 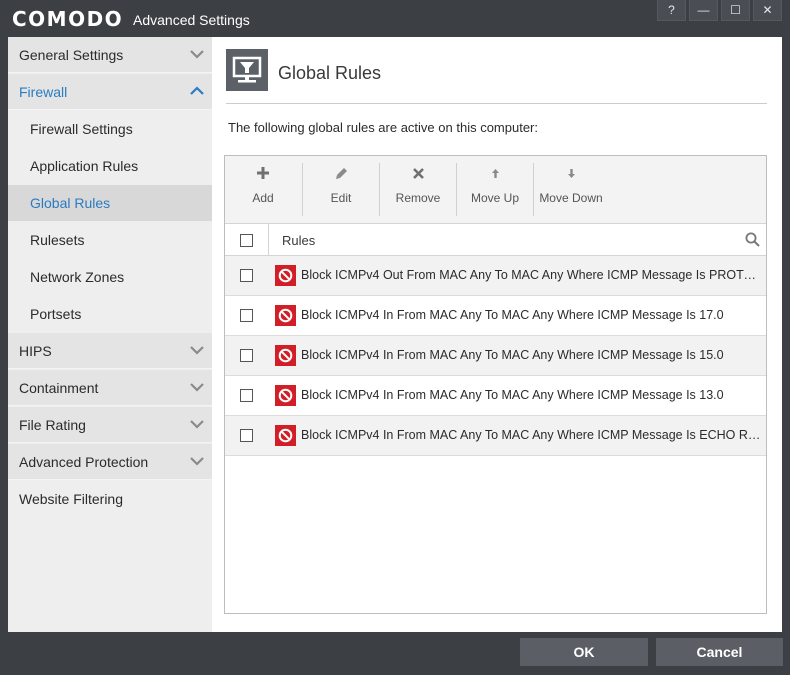 I want to click on sidebar-item-label: Application Rules, so click(x=84, y=166).